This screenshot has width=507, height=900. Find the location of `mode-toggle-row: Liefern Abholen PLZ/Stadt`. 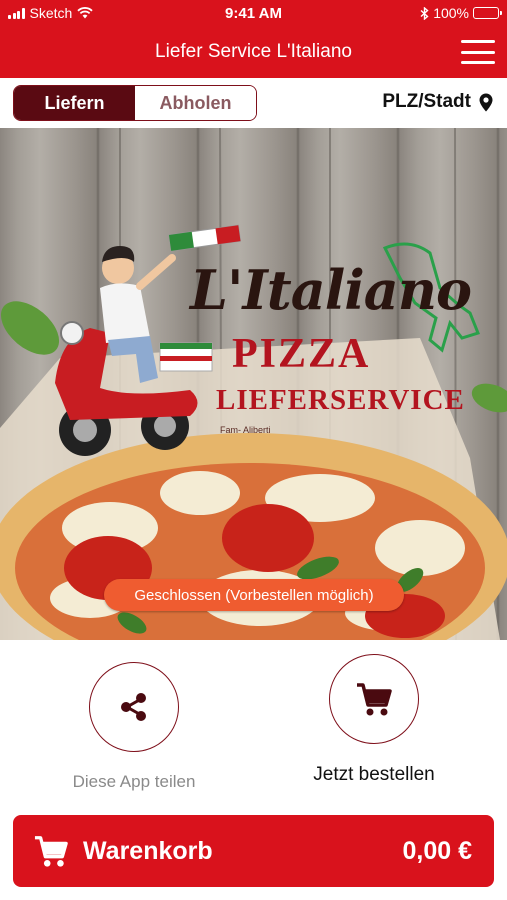

mode-toggle-row: Liefern Abholen PLZ/Stadt is located at coordinates (253, 103).